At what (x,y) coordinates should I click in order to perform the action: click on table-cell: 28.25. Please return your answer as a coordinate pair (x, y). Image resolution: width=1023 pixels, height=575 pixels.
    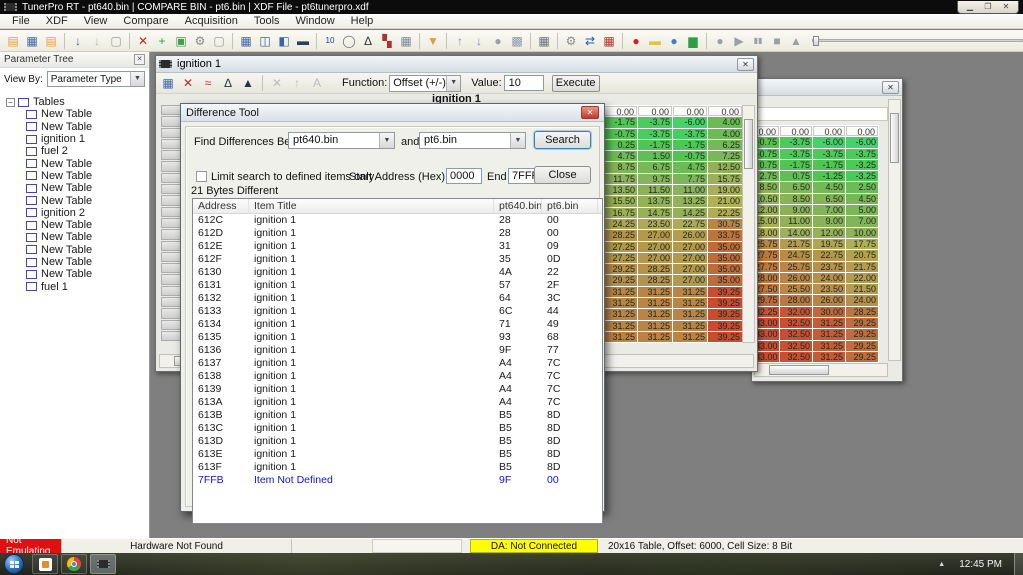
    Looking at the image, I should click on (655, 269).